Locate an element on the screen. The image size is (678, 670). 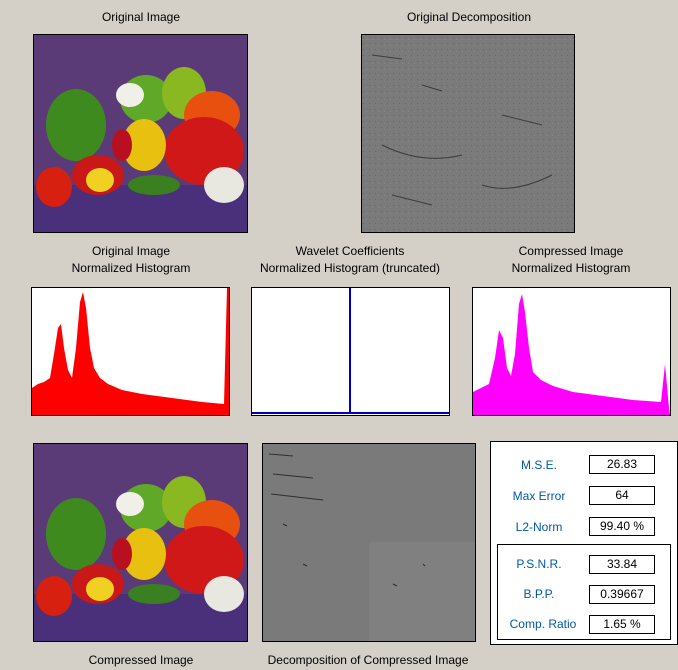
psnr-label: P.S.N.R. is located at coordinates (539, 564).